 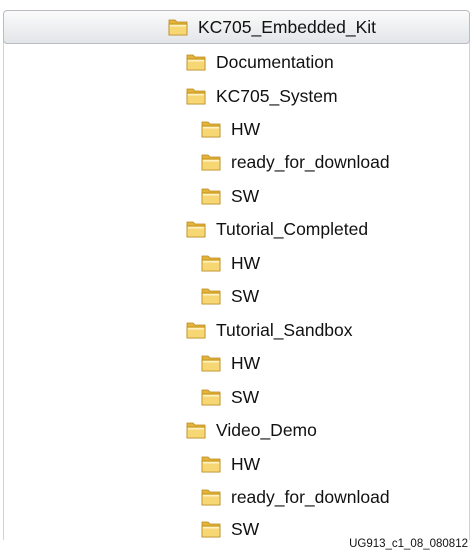 I want to click on tree-item-tutorial-completed-hw: HW, so click(x=230, y=263).